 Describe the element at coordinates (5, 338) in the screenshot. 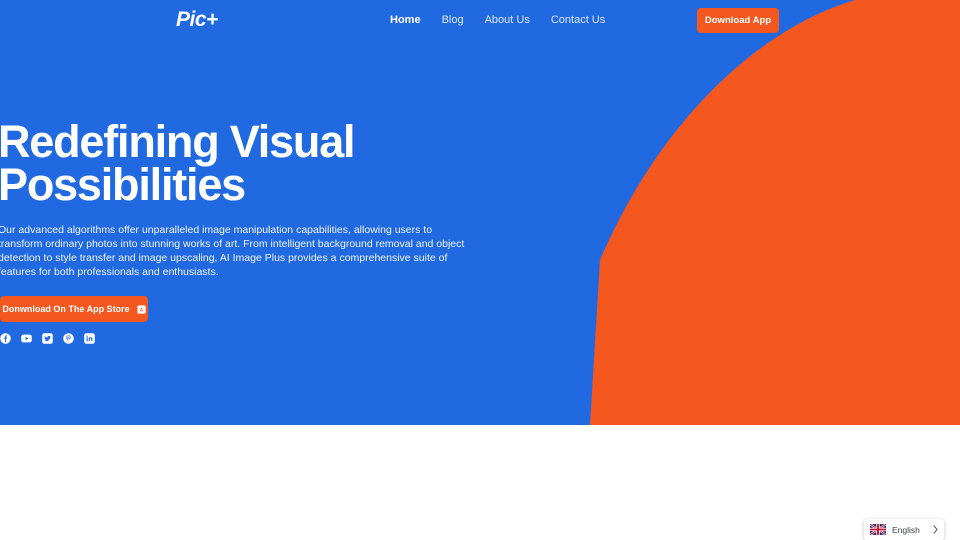

I see `facebook-icon` at that location.